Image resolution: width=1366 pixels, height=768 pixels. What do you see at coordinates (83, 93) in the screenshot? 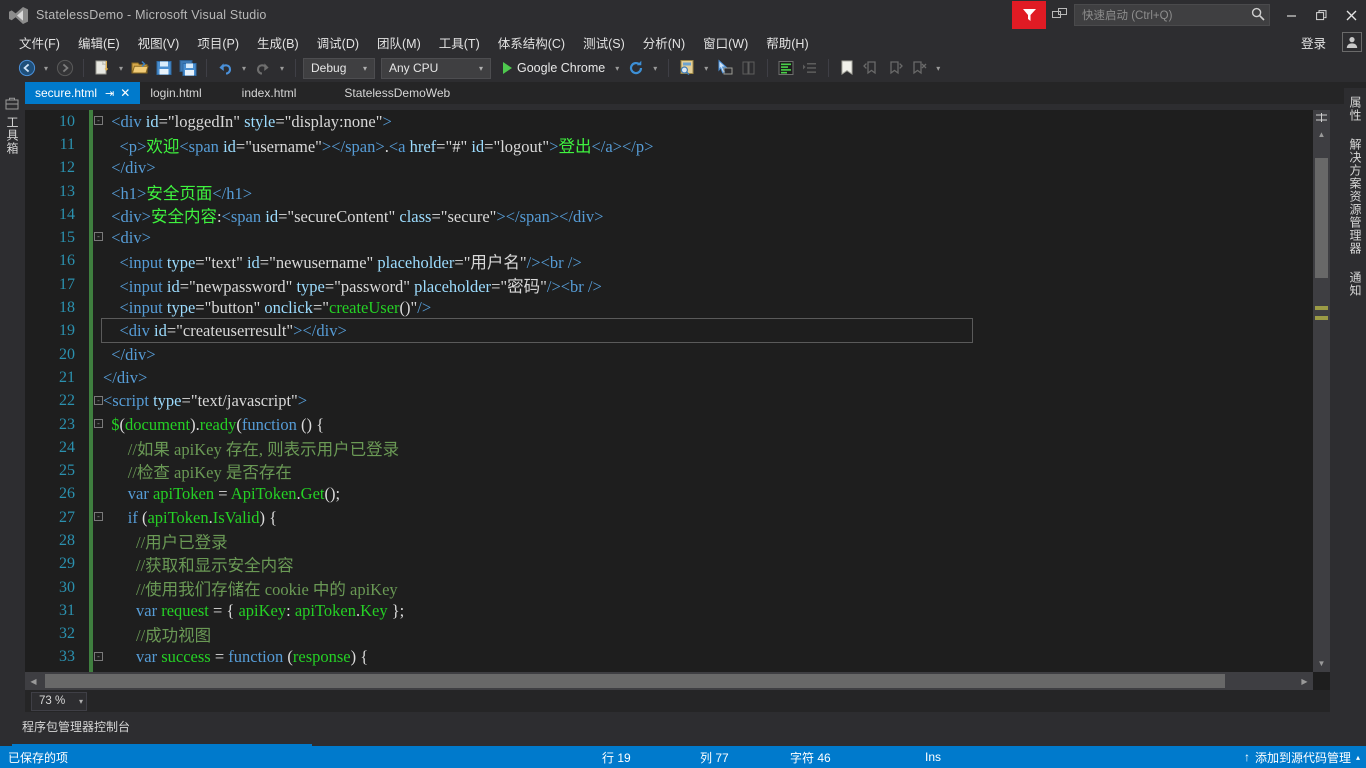
I see `tab-secure-html: secure.html ⇥ ✕` at bounding box center [83, 93].